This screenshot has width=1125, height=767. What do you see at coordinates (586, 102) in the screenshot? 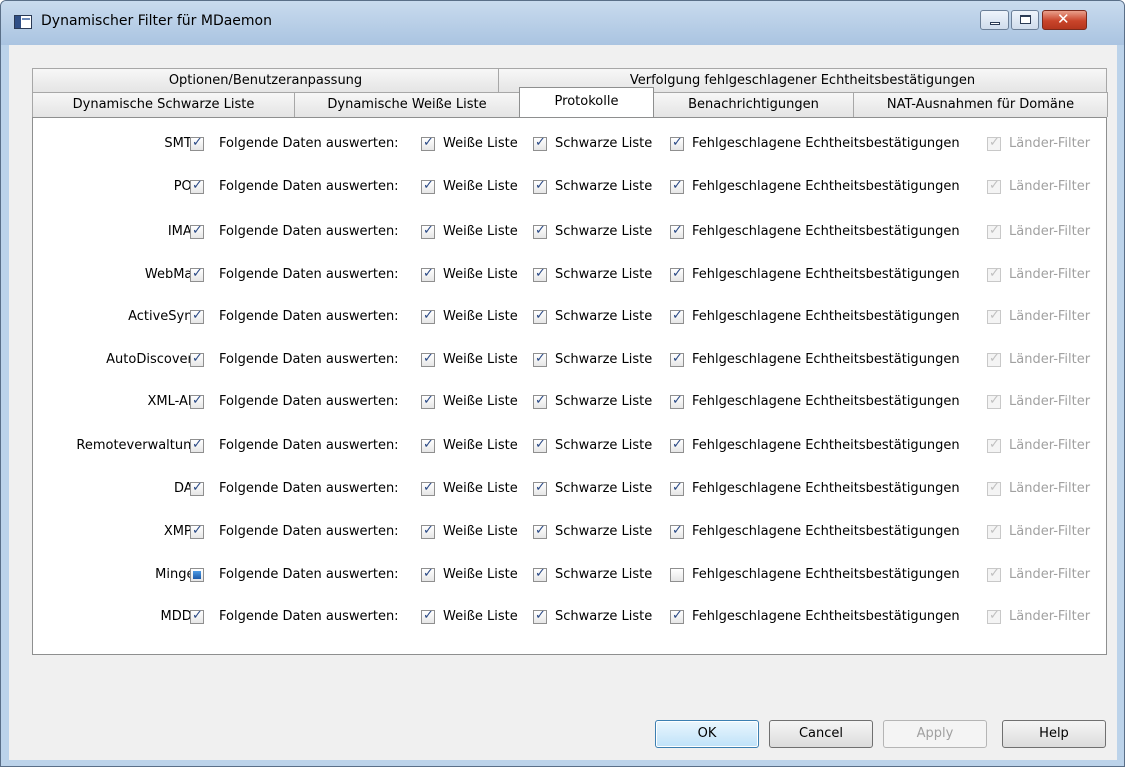
I see `tab-protokolle: Protokolle` at bounding box center [586, 102].